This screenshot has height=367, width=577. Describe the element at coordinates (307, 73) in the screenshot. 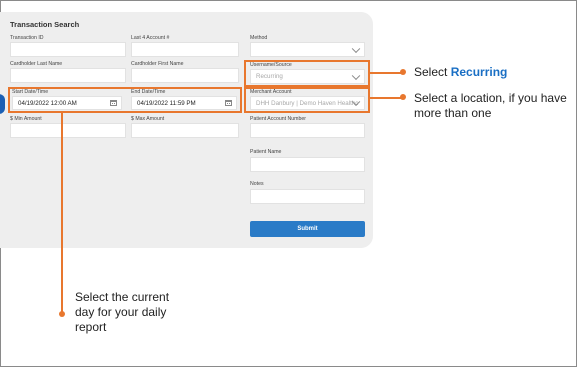

I see `highlight-username-source` at that location.